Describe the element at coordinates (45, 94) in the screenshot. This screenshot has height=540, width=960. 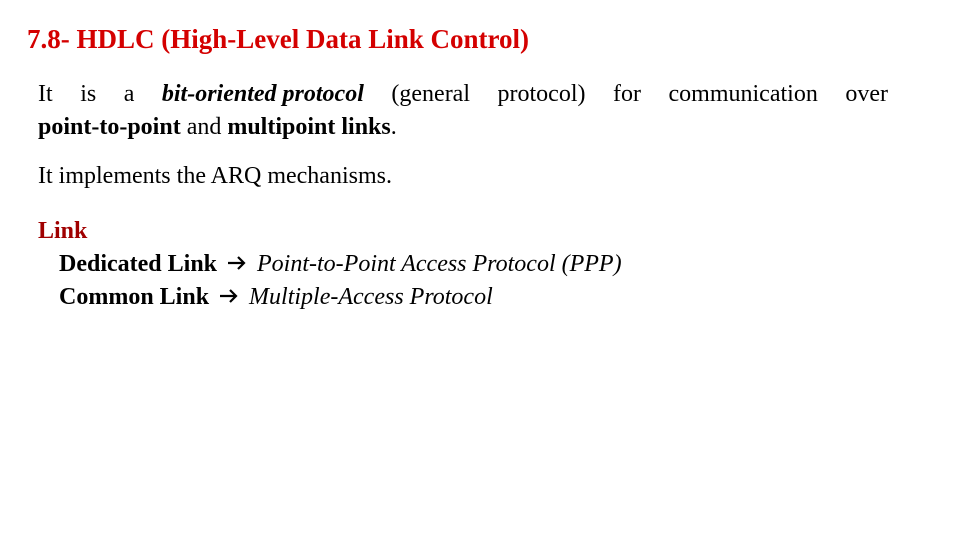
I see `word: It` at that location.